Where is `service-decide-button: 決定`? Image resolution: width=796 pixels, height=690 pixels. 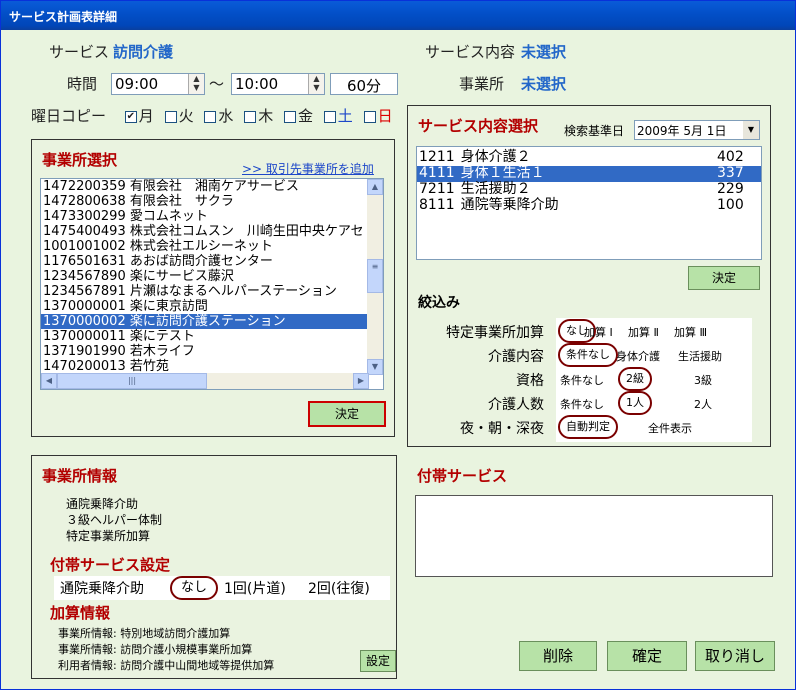
service-decide-button: 決定 is located at coordinates (724, 278).